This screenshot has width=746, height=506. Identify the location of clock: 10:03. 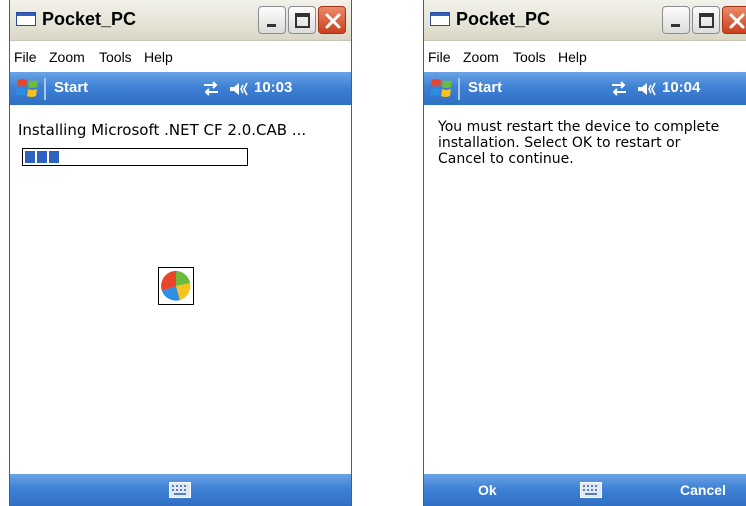
(273, 87).